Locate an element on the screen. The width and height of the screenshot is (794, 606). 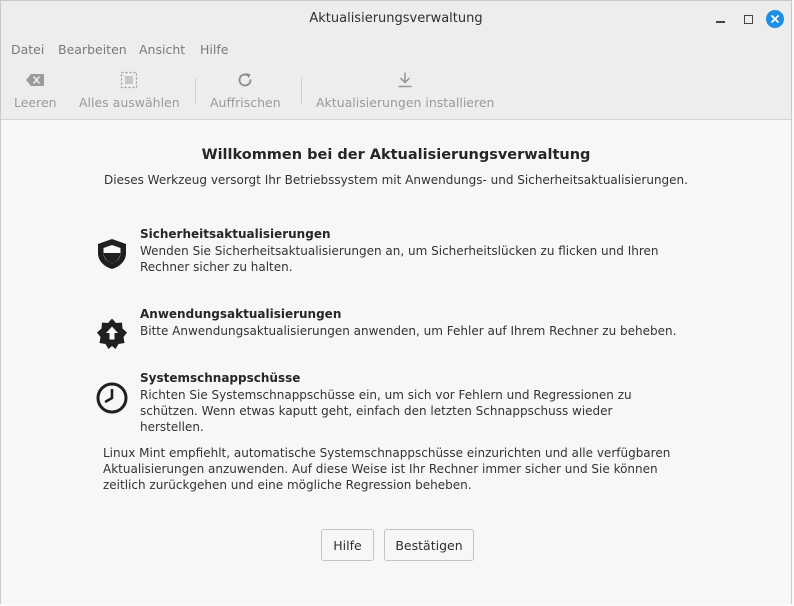
refresh-label: Auffrischen is located at coordinates (245, 102).